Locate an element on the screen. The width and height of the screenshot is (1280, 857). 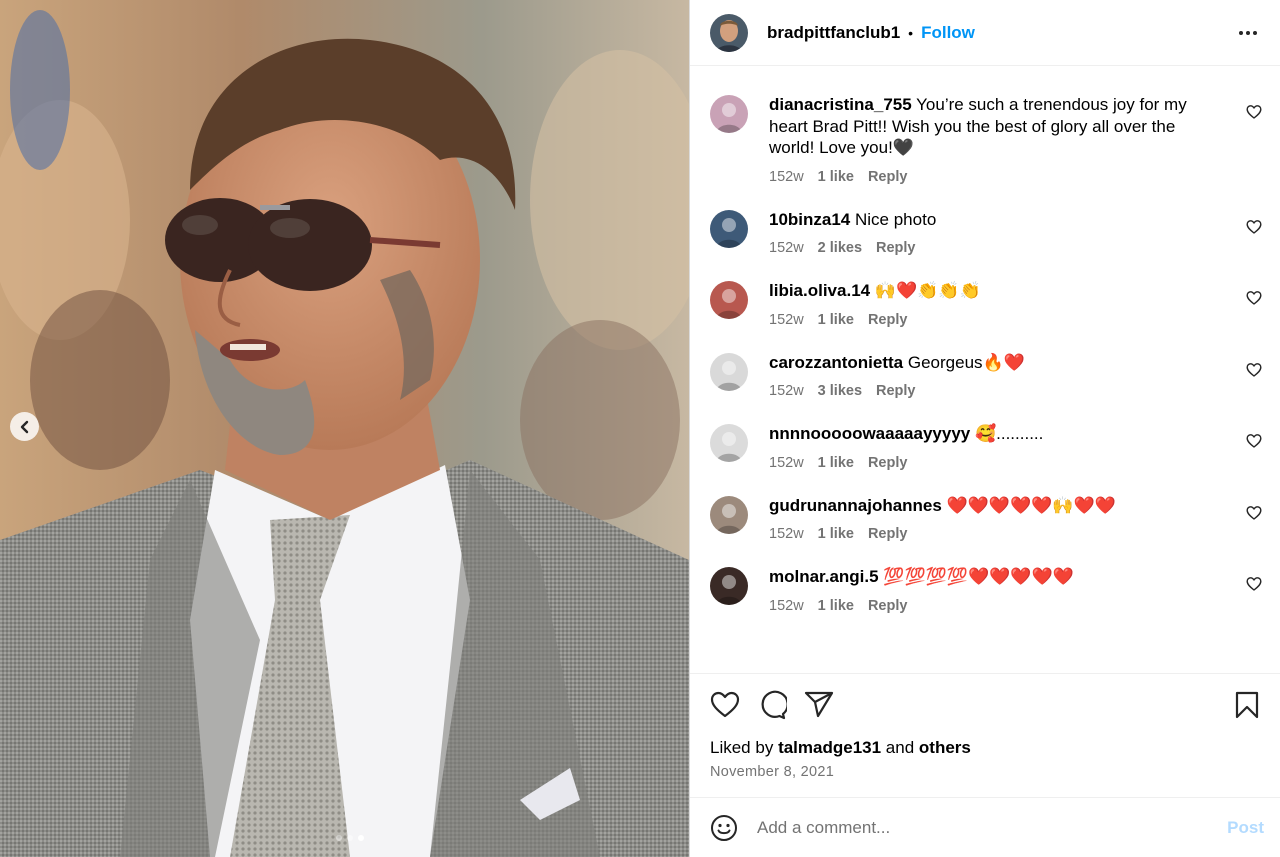
comment-text-line: molnar.angi.5 💯💯💯💯❤️❤️❤️❤️❤️ is located at coordinates (994, 577).